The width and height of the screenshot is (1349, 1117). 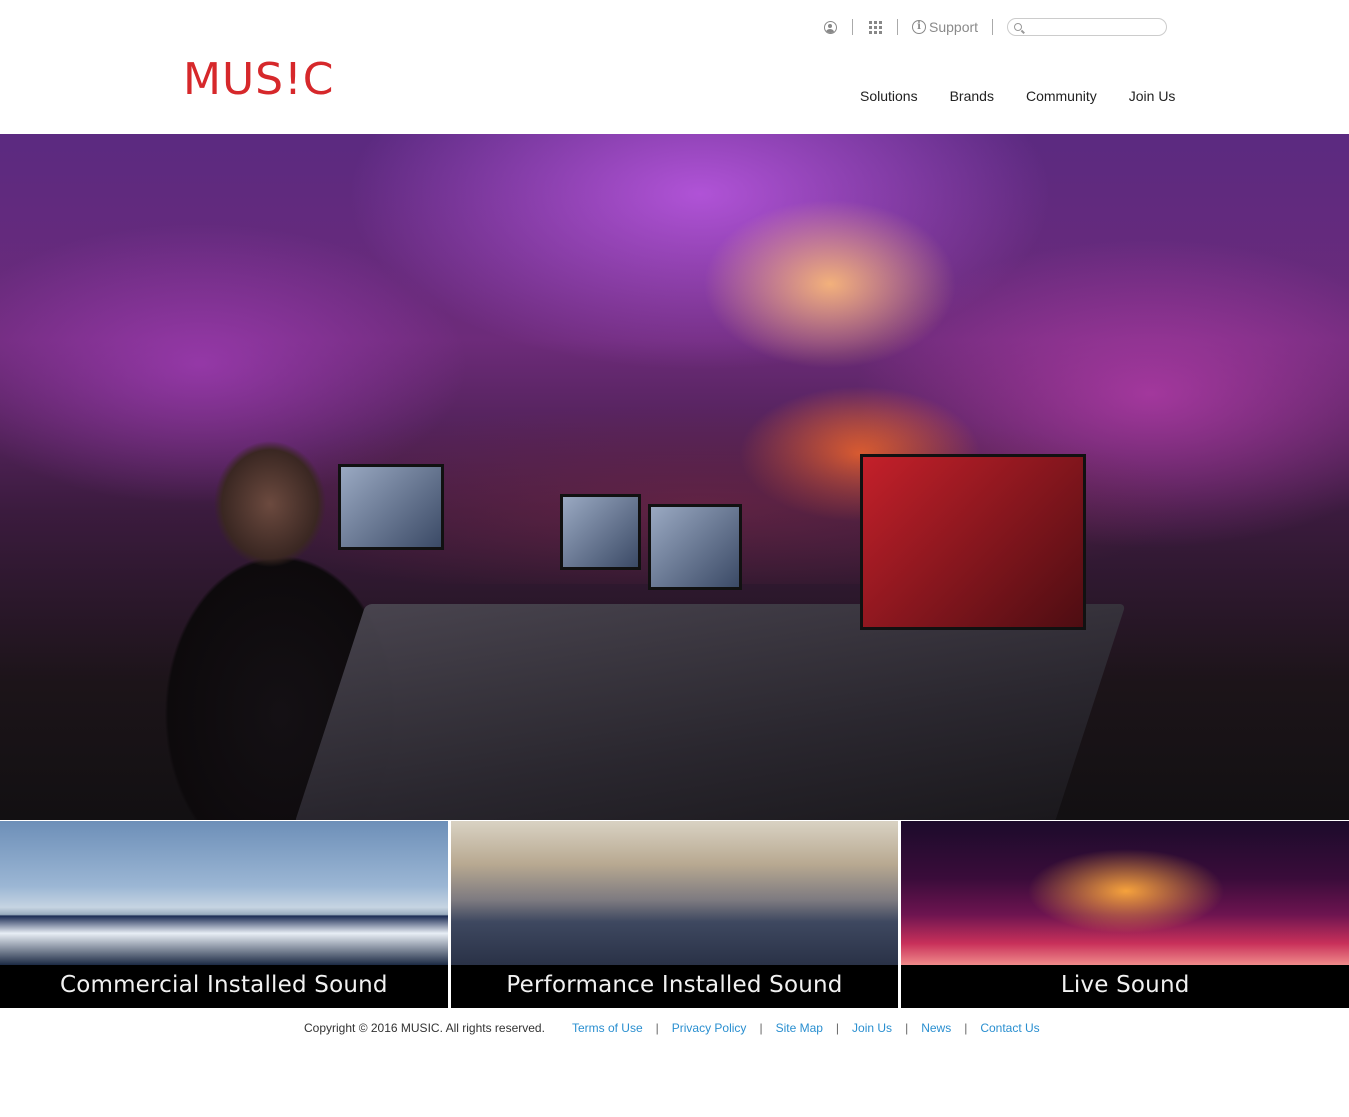 What do you see at coordinates (674, 986) in the screenshot?
I see `tile-caption: Performance Installed Sound` at bounding box center [674, 986].